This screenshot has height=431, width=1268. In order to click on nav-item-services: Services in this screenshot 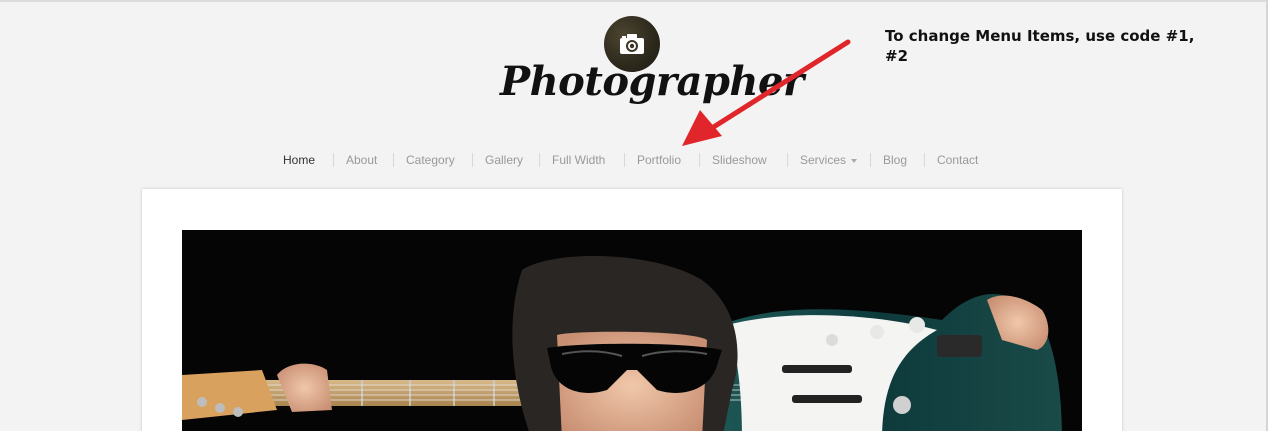, I will do `click(829, 160)`.